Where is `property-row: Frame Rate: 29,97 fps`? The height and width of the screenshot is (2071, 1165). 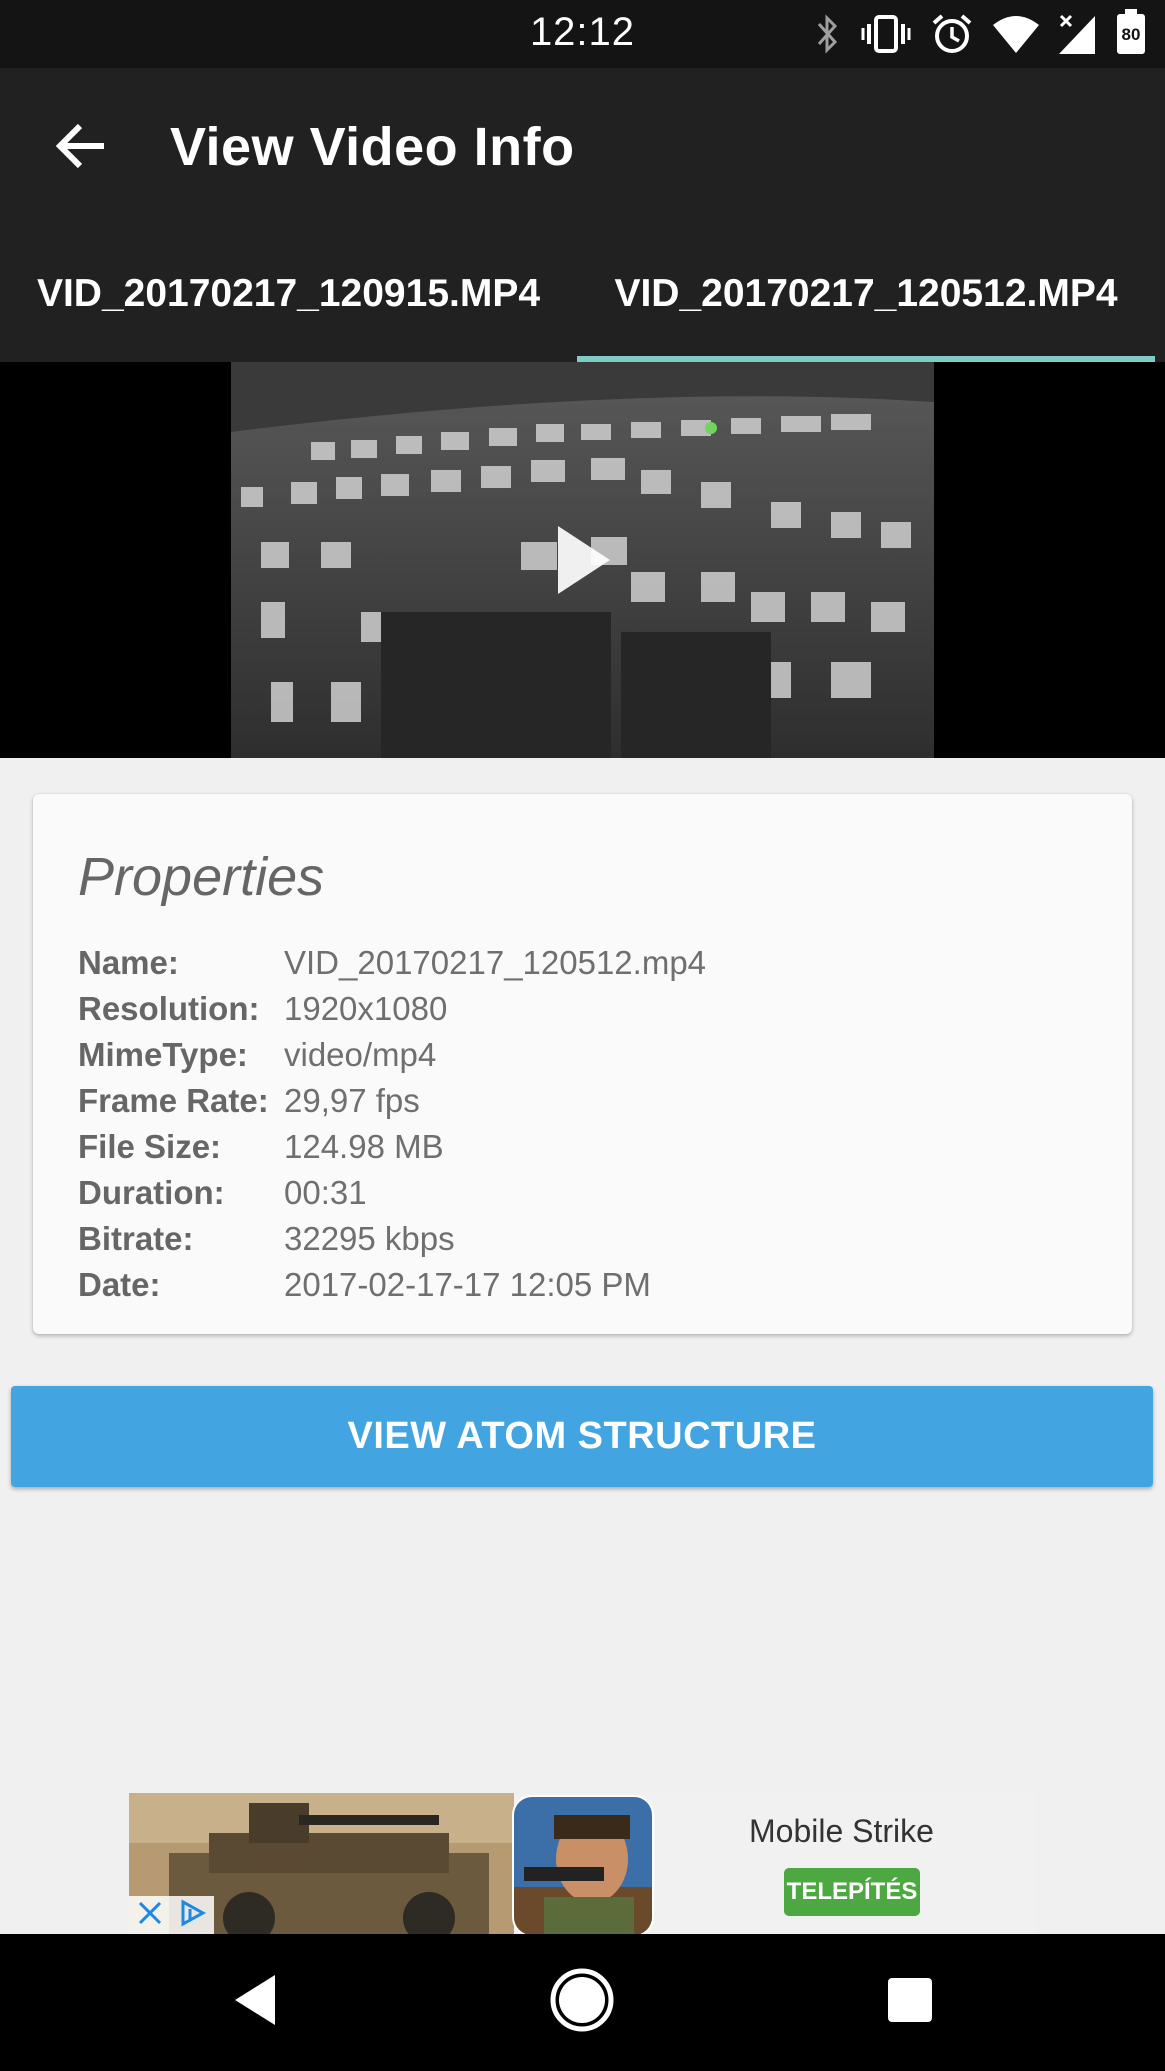 property-row: Frame Rate: 29,97 fps is located at coordinates (578, 1105).